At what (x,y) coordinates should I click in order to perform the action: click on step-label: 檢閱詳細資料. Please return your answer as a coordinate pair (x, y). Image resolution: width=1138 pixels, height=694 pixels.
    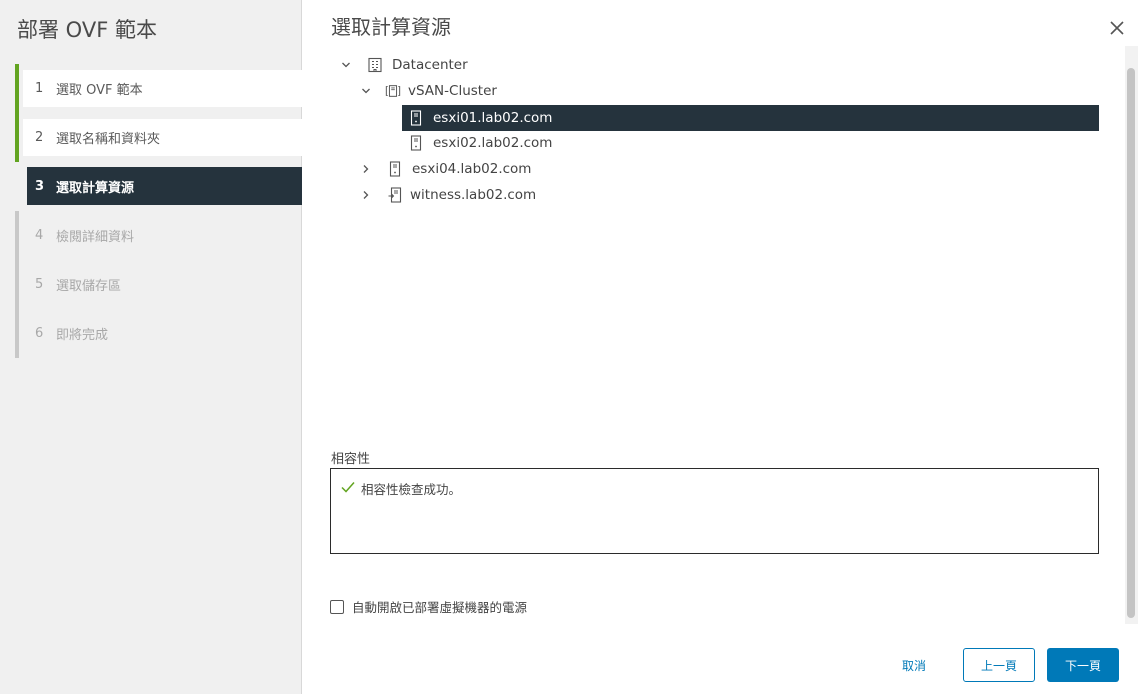
    Looking at the image, I should click on (95, 237).